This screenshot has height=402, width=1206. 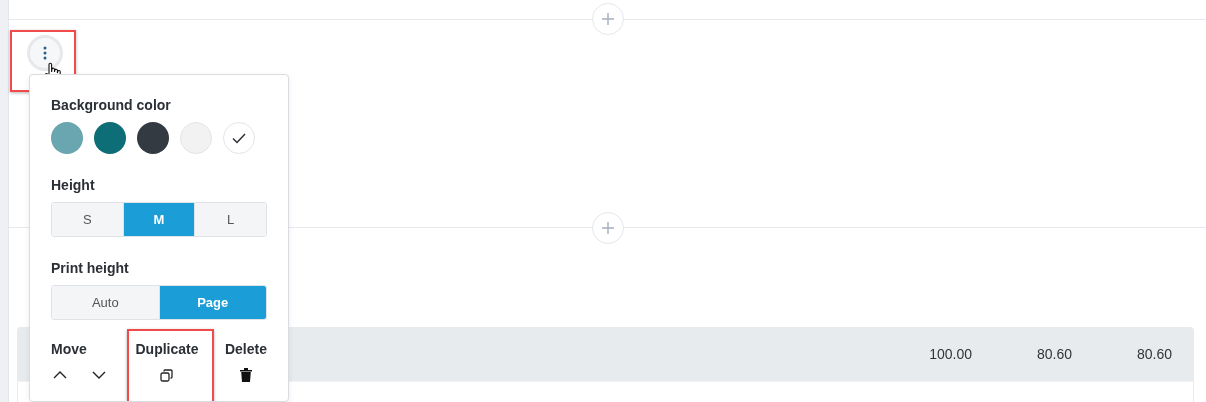 I want to click on segment-option: L, so click(x=230, y=219).